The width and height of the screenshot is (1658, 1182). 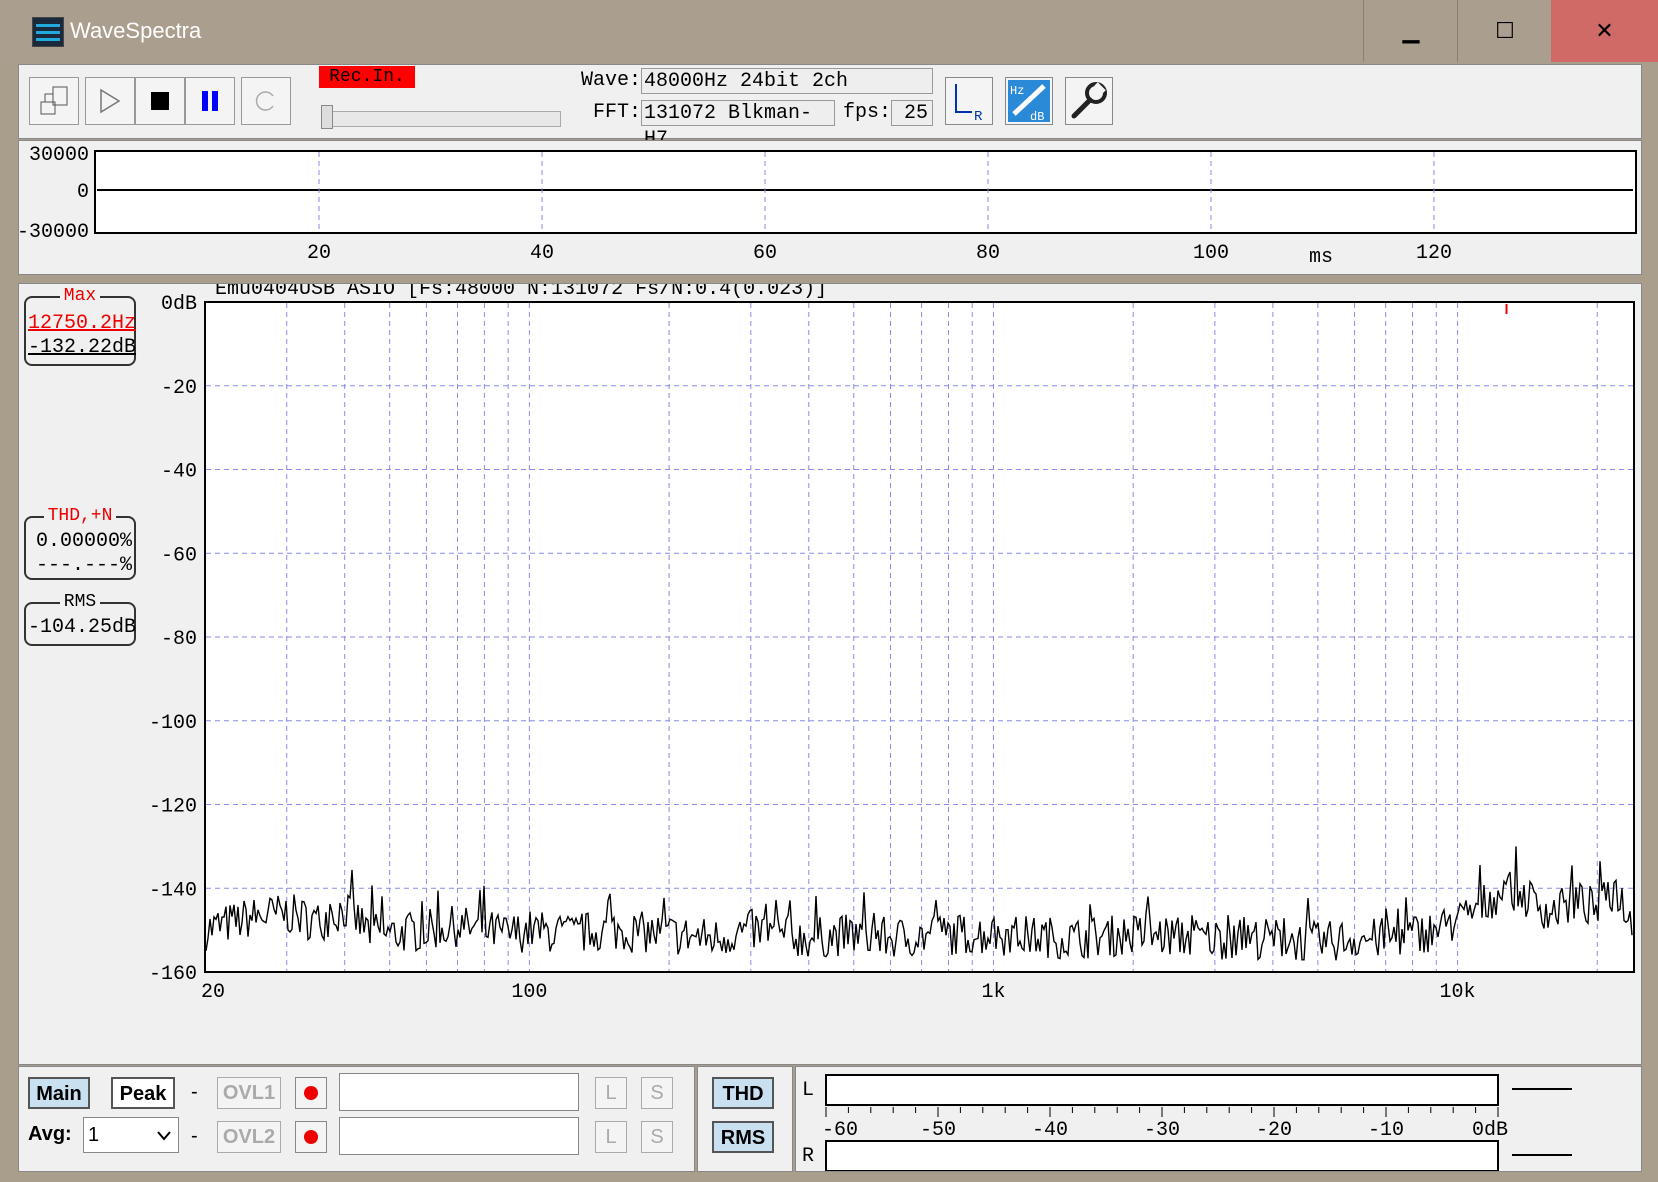 I want to click on wave-x-tick: 20, so click(x=319, y=253).